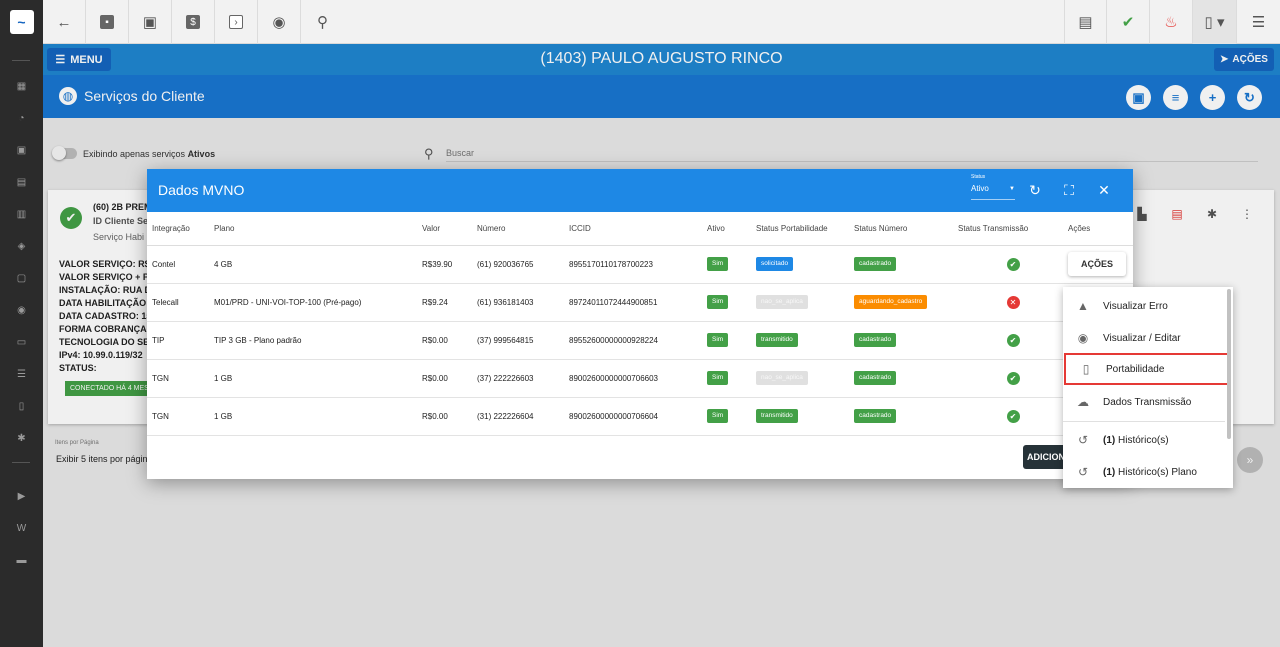 This screenshot has width=1280, height=647. What do you see at coordinates (21, 323) in the screenshot?
I see `left-rail: ~ ▦ ◔ ▣ ▤ ▥ ◈ ▢ ◉ ▭ ☰ ▯ ✱ ▶ W ▬` at bounding box center [21, 323].